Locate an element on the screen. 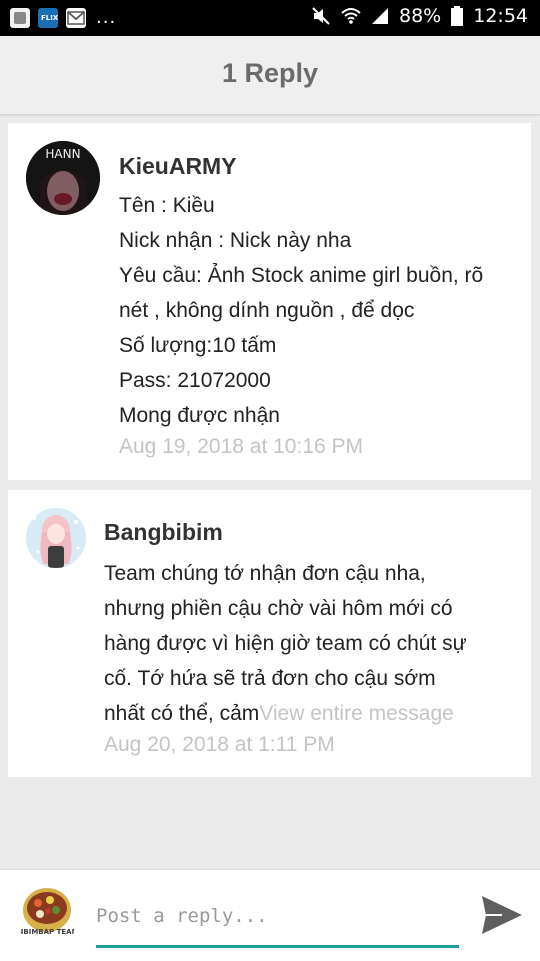  app-header: 1 Reply is located at coordinates (270, 75).